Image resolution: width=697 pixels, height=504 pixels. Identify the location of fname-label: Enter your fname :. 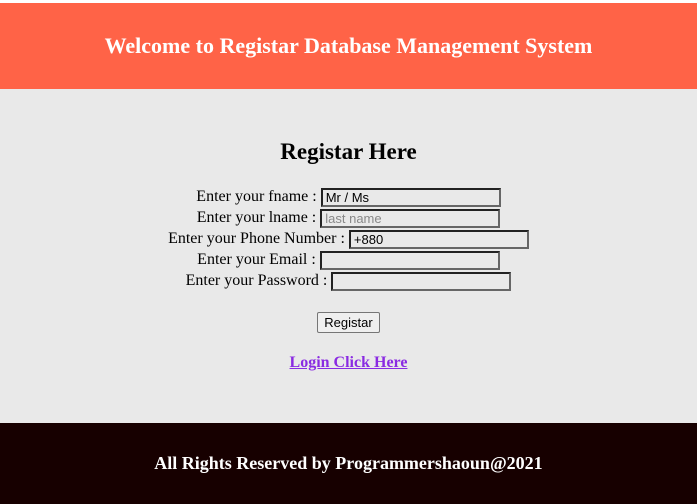
(256, 196).